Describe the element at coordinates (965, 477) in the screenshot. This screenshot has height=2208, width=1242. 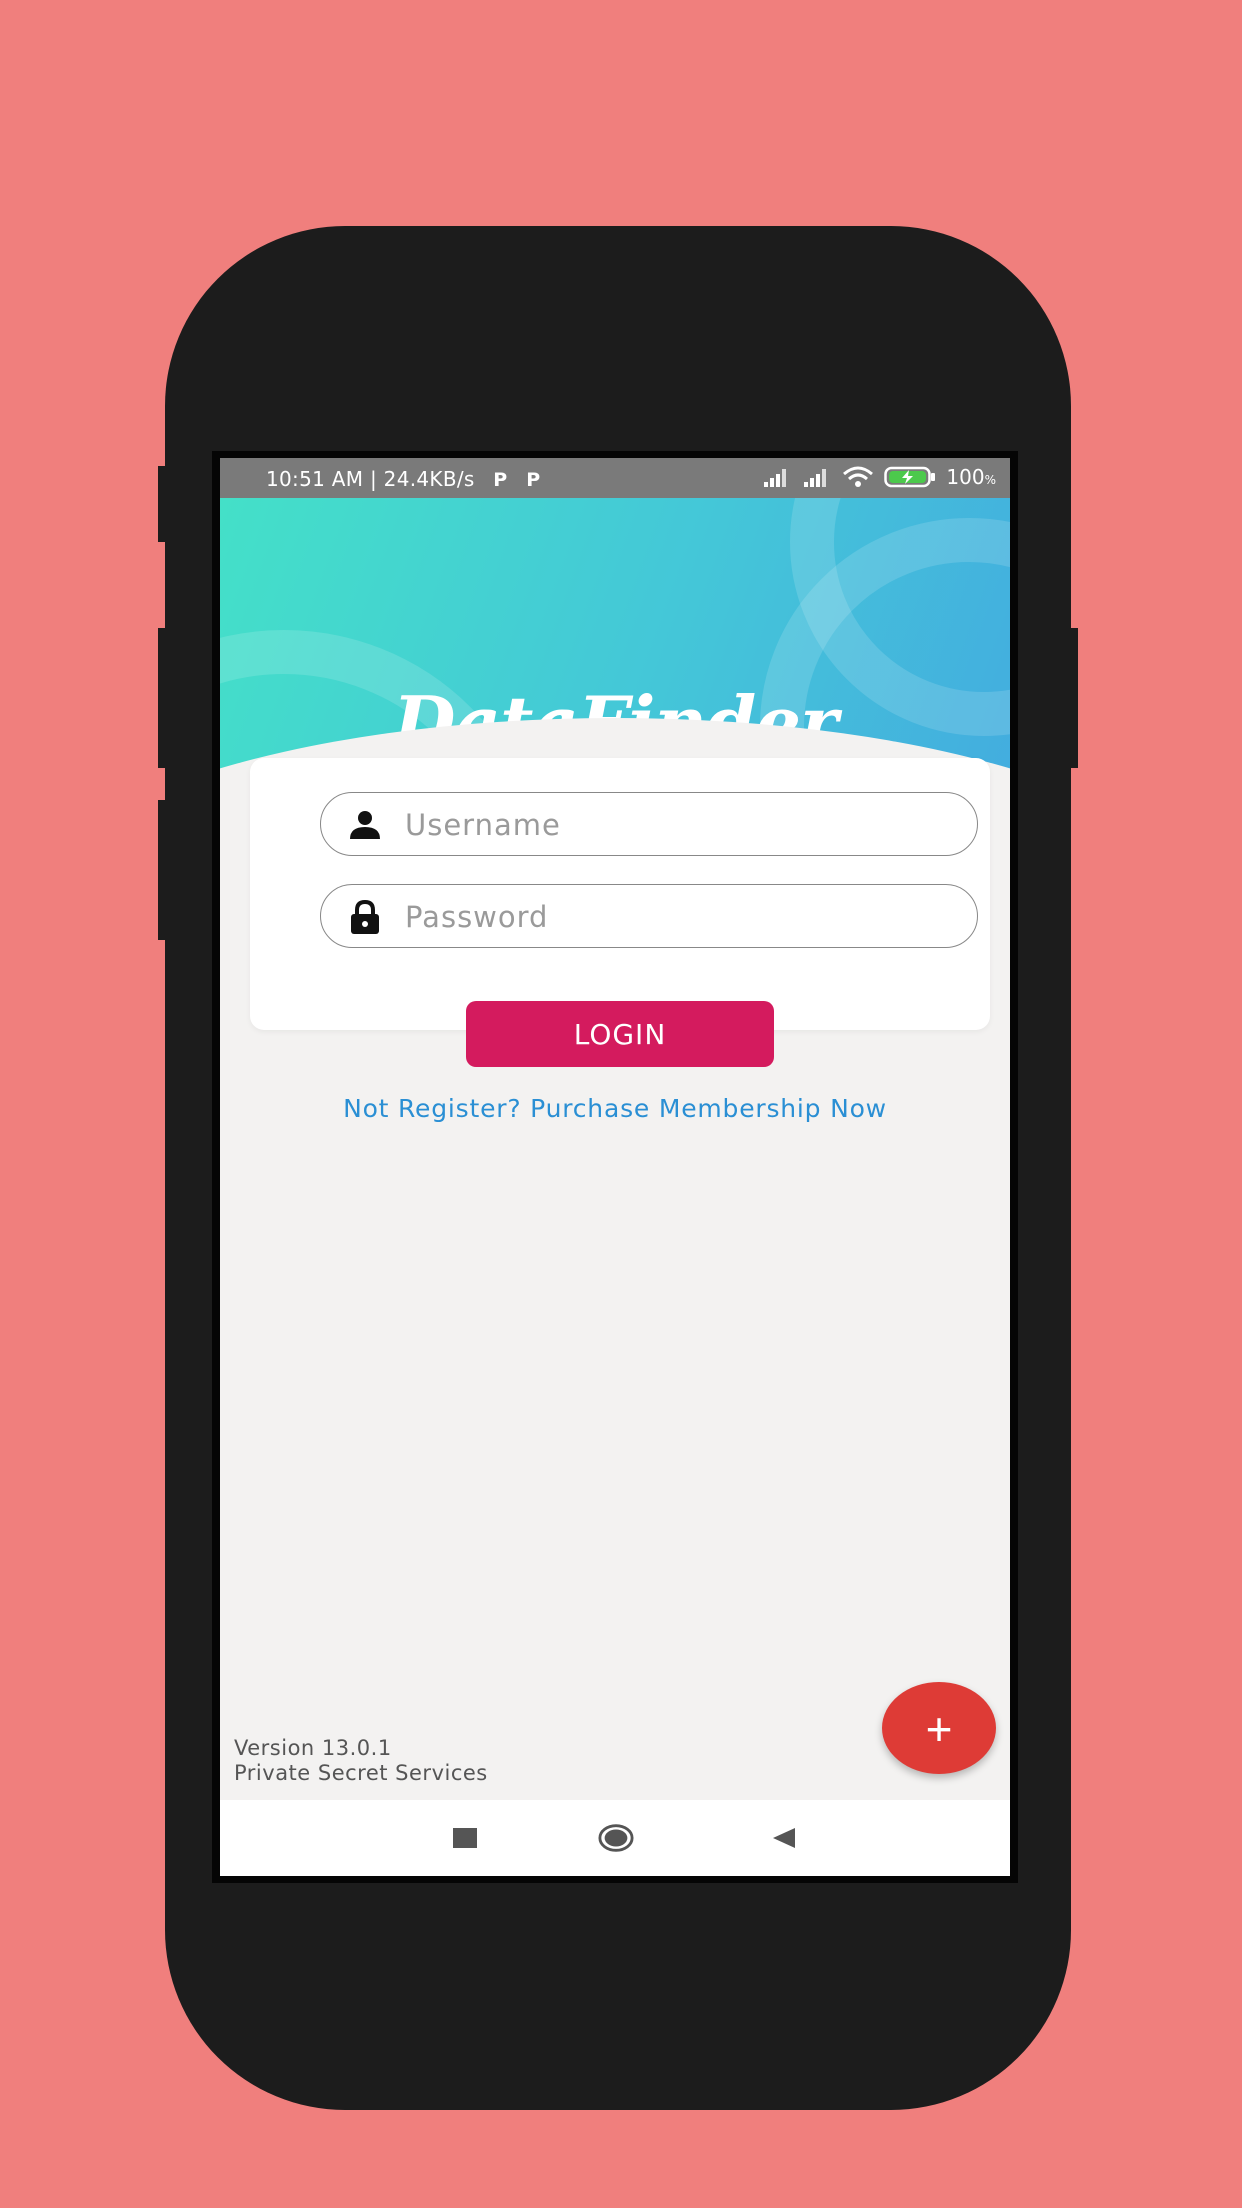
I see `battery-value: 100` at that location.